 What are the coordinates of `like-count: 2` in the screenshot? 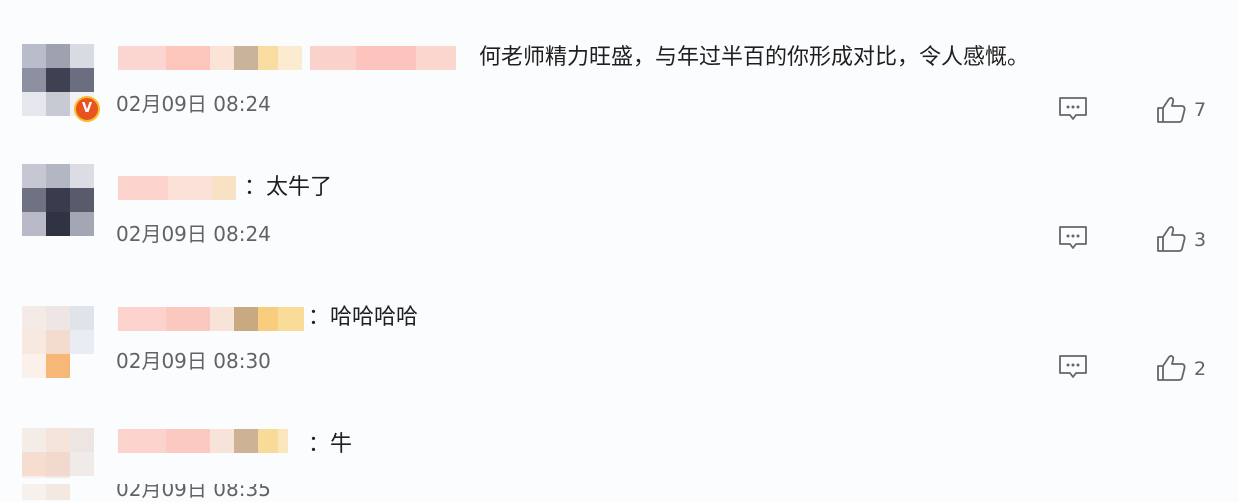 It's located at (1200, 369).